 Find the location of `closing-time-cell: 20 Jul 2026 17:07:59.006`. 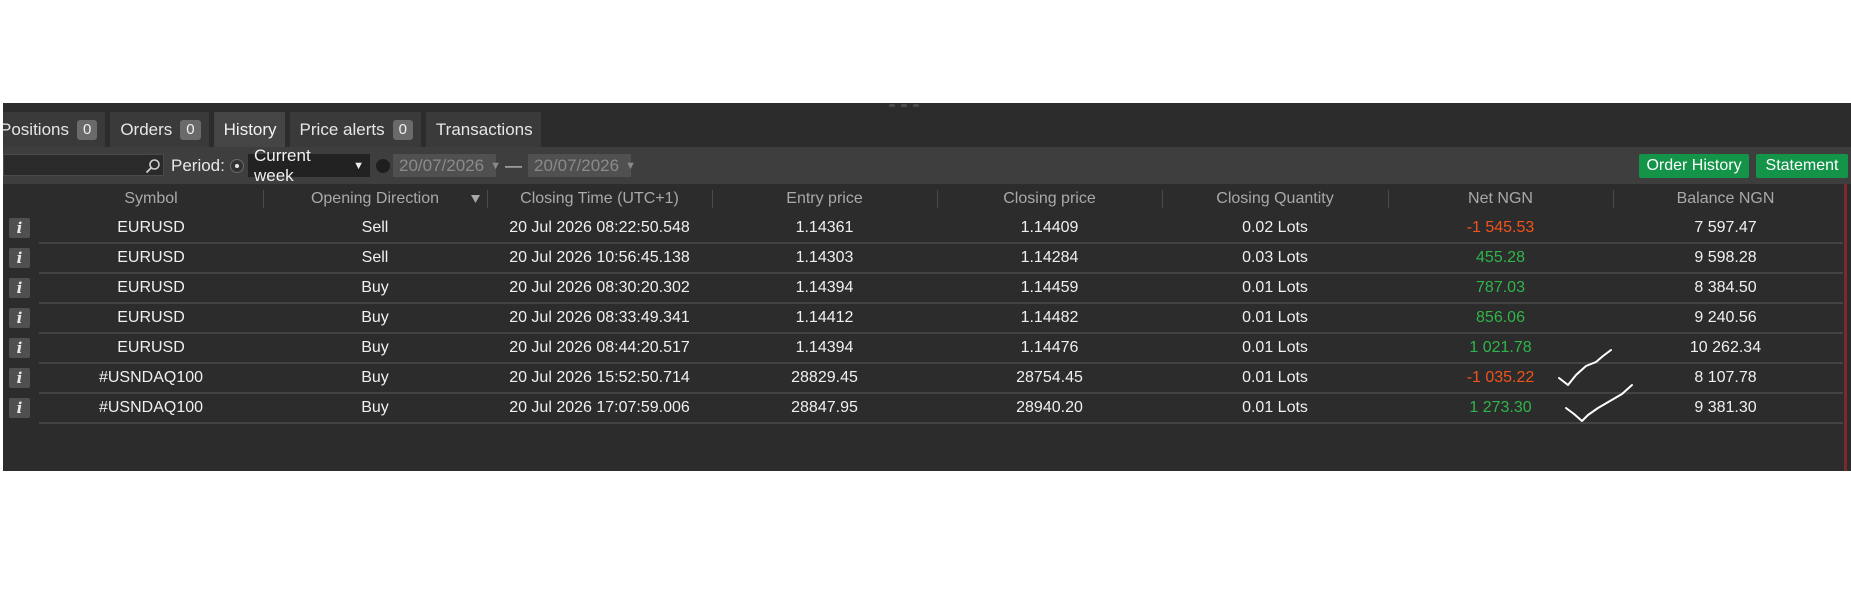

closing-time-cell: 20 Jul 2026 17:07:59.006 is located at coordinates (599, 407).